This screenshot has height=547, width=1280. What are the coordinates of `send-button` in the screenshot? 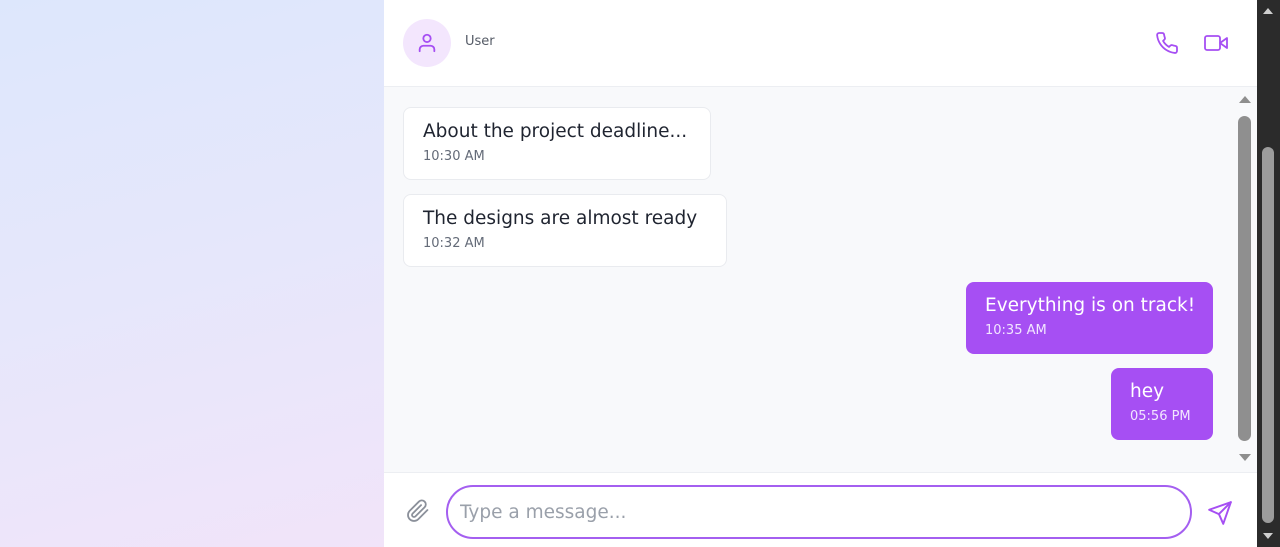 It's located at (1220, 513).